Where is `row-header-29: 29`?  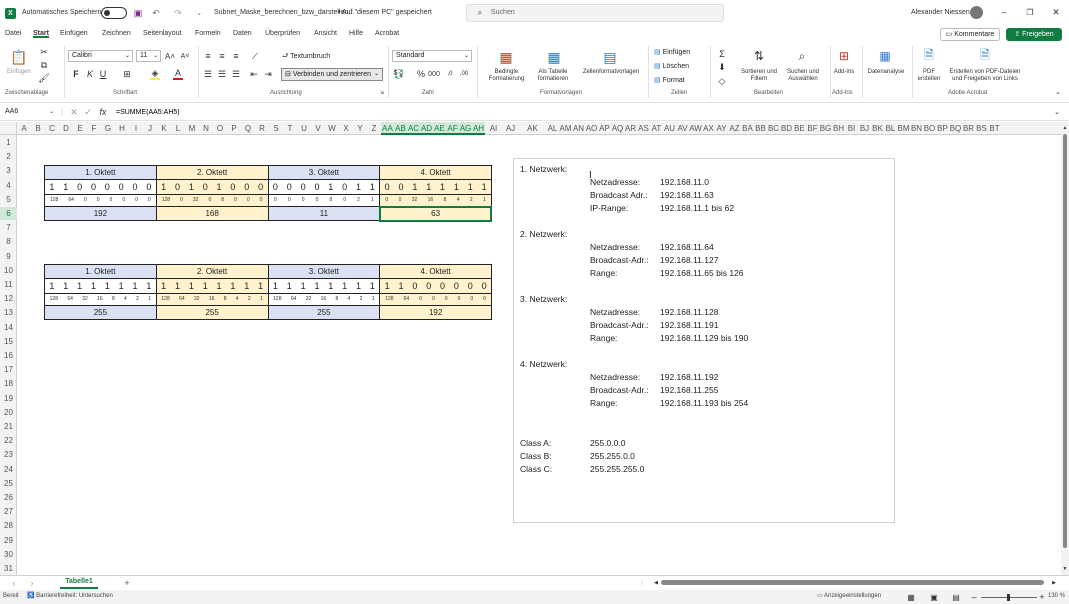
row-header-29: 29 is located at coordinates (8, 540).